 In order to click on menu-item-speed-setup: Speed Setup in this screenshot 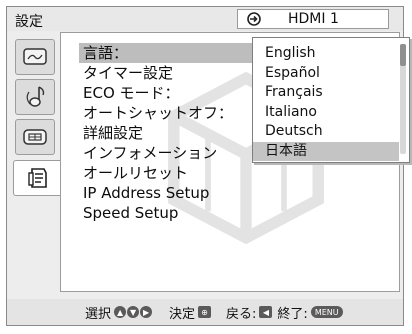, I will do `click(229, 213)`.